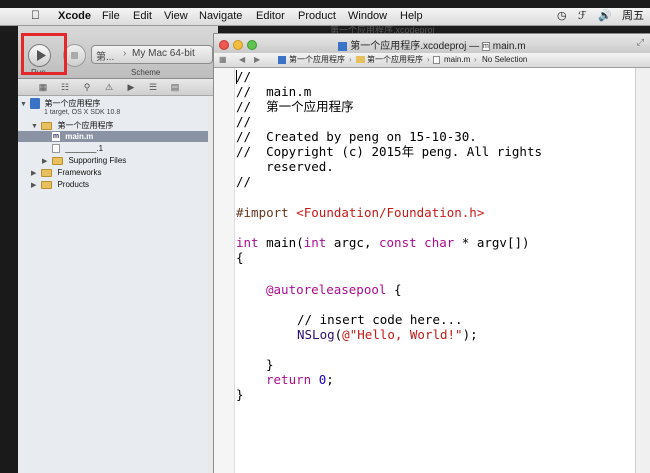 The width and height of the screenshot is (650, 473). Describe the element at coordinates (79, 136) in the screenshot. I see `file-name-main: main.m` at that location.